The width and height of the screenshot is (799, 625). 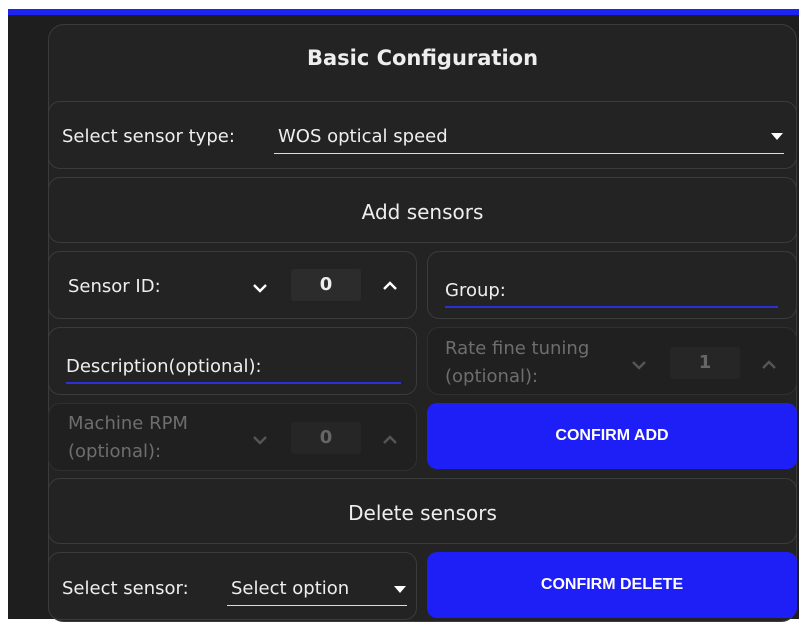 I want to click on add-sensors-header: Add sensors, so click(x=422, y=210).